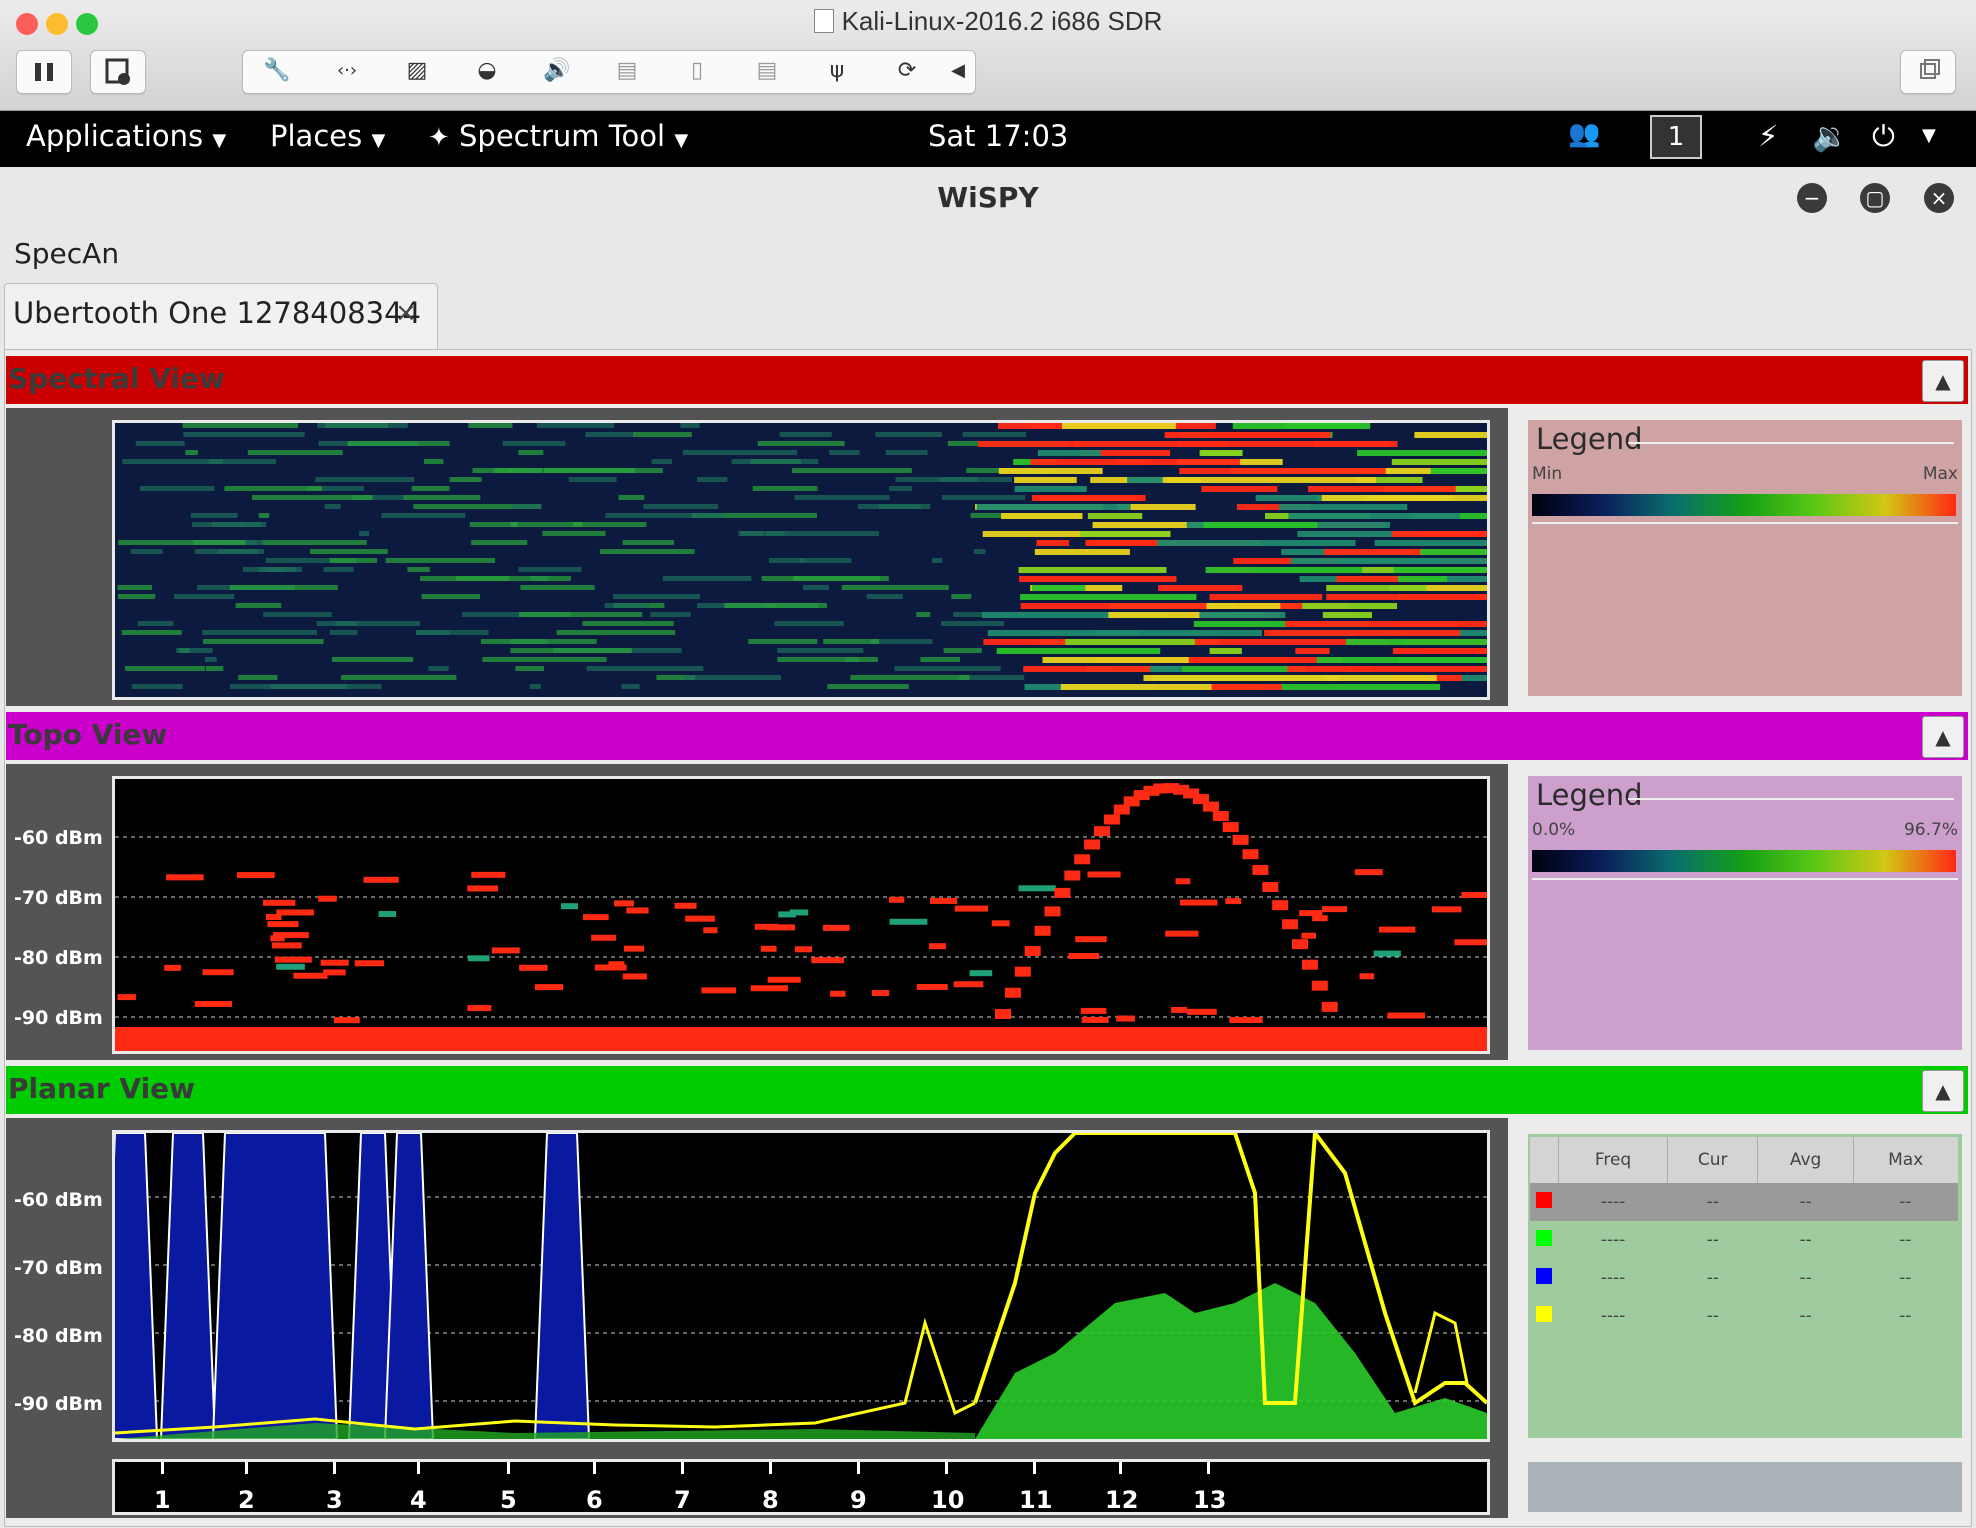 This screenshot has width=1976, height=1528. I want to click on workspace-indicator: 1, so click(1676, 137).